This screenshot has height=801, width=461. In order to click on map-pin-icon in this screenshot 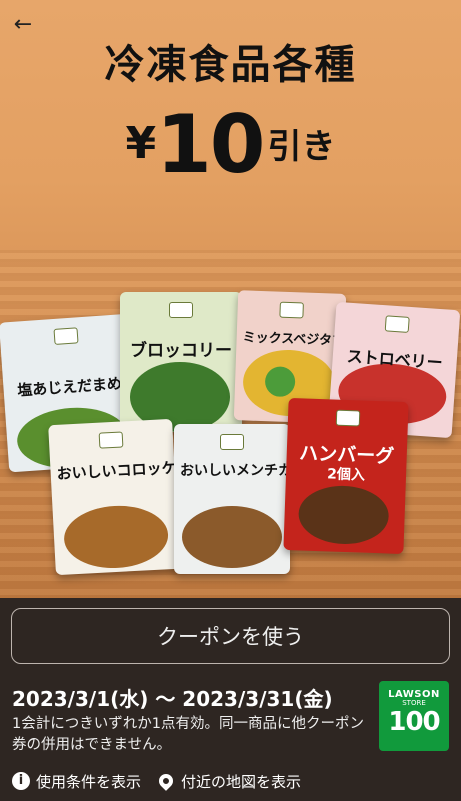, I will do `click(166, 781)`.